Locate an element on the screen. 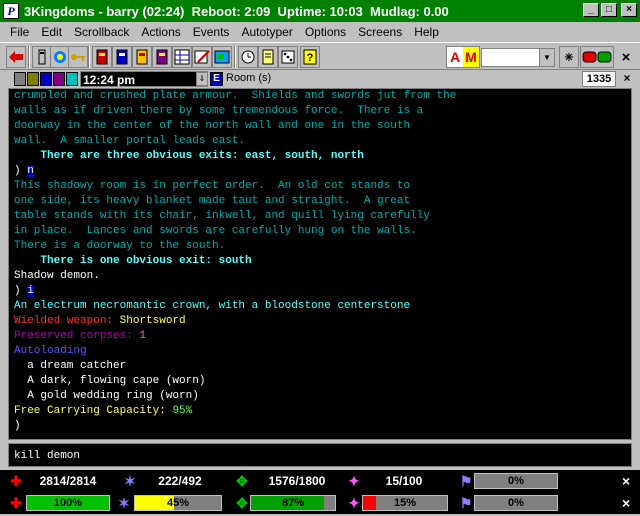  terminal-line: ) i is located at coordinates (322, 291).